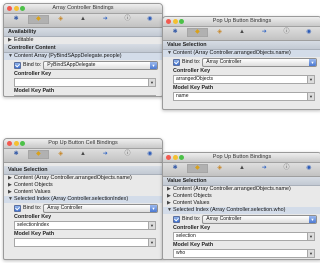 The height and width of the screenshot is (263, 320). What do you see at coordinates (83, 32) in the screenshot?
I see `section-header: Availability` at bounding box center [83, 32].